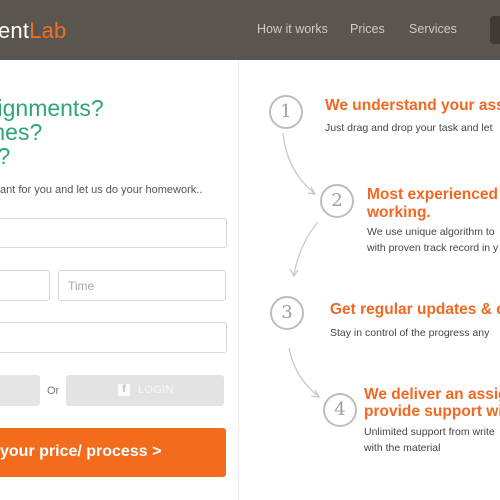 The height and width of the screenshot is (500, 500). What do you see at coordinates (415, 309) in the screenshot?
I see `step-3-title: Get regular updates & d` at bounding box center [415, 309].